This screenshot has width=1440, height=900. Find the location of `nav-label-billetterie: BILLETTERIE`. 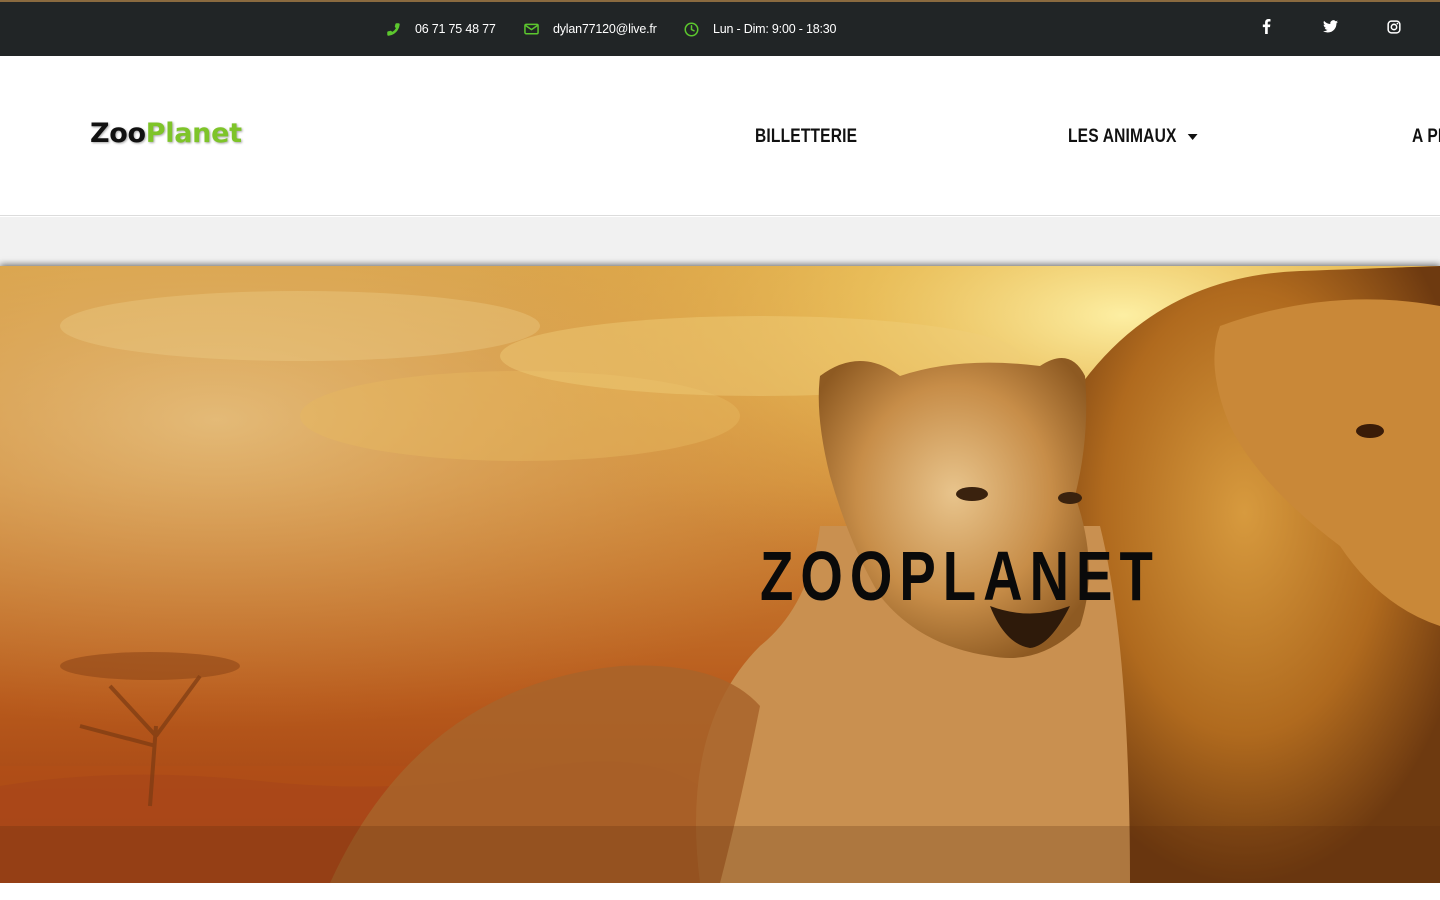

nav-label-billetterie: BILLETTERIE is located at coordinates (806, 136).